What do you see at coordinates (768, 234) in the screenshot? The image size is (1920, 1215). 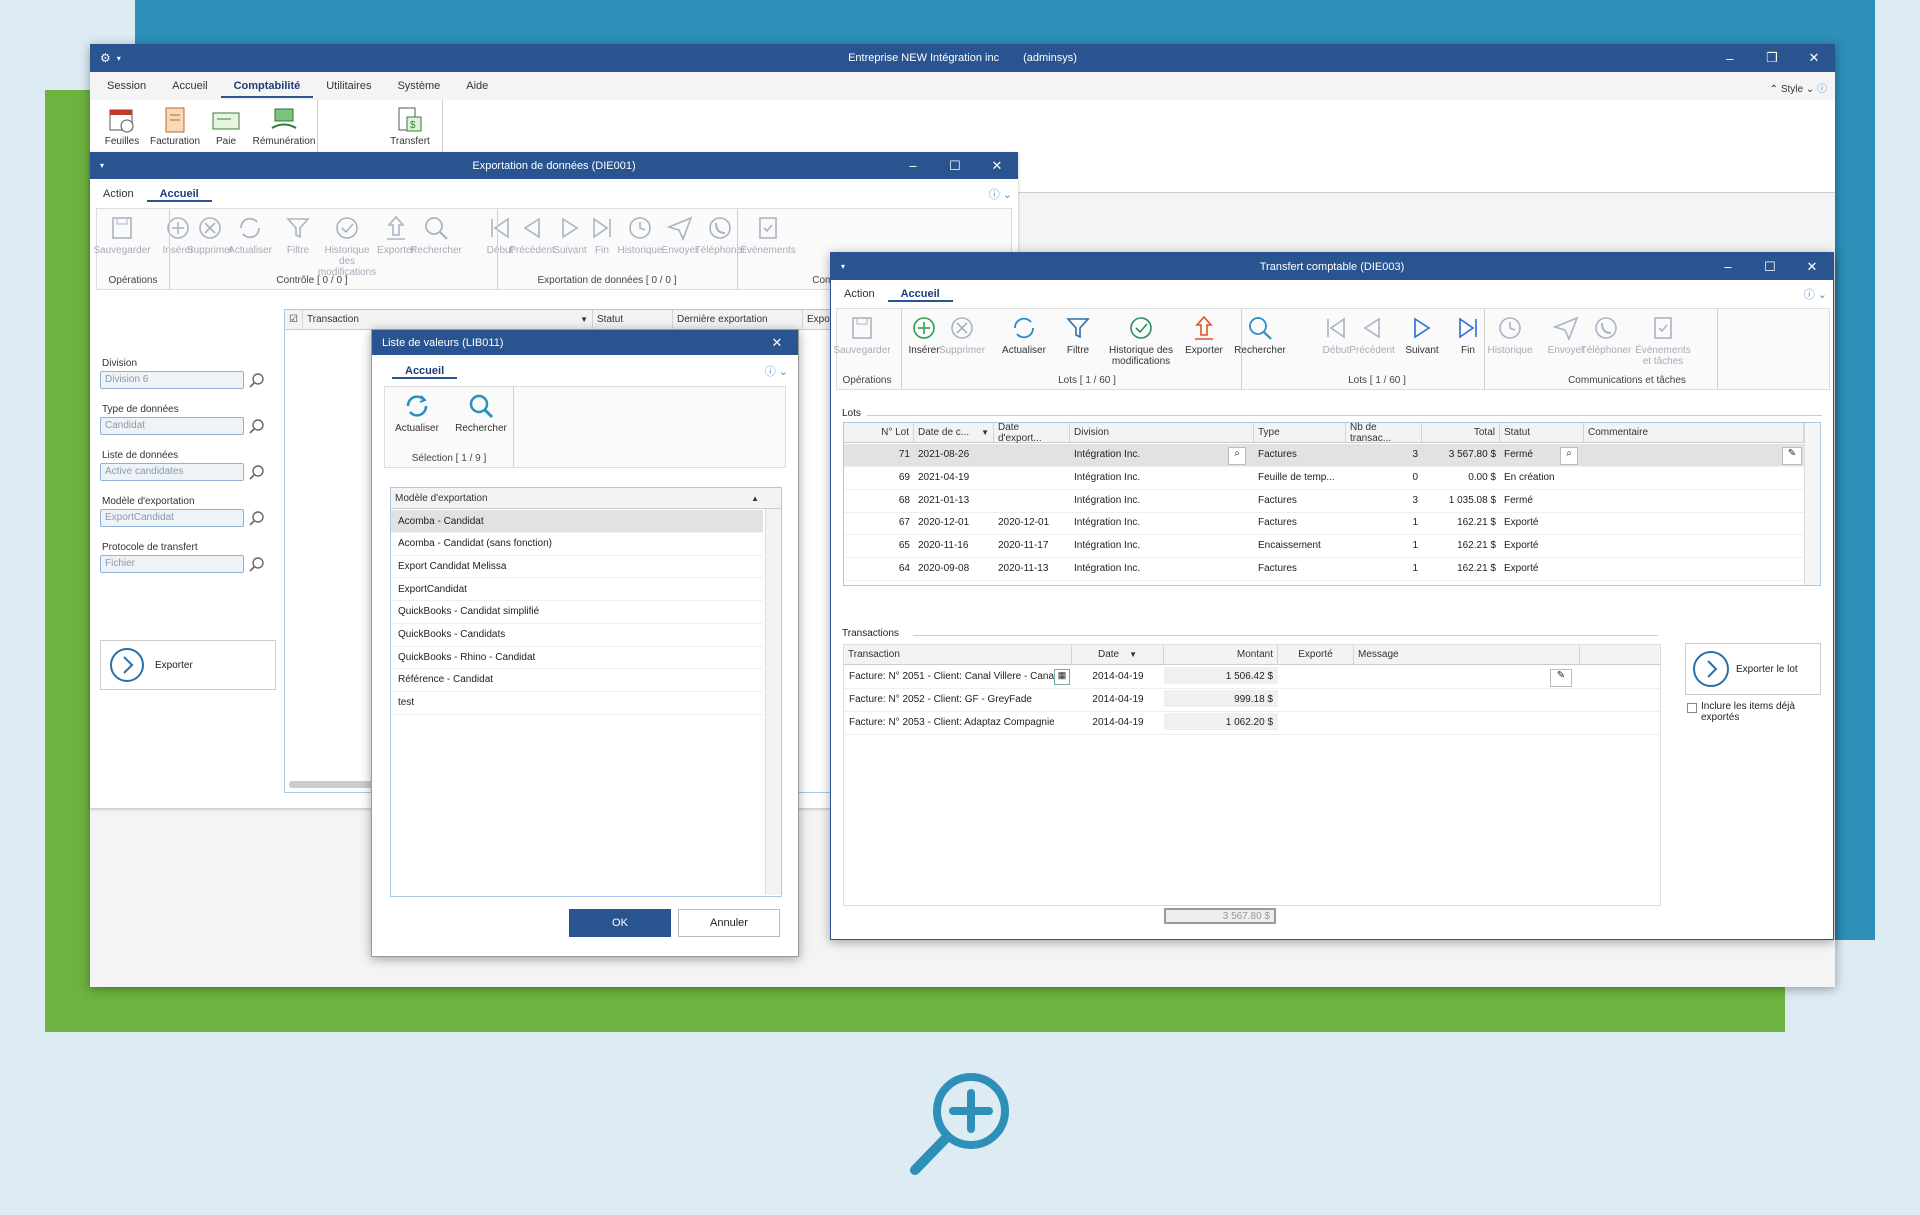 I see `tool-evenements: Événements` at bounding box center [768, 234].